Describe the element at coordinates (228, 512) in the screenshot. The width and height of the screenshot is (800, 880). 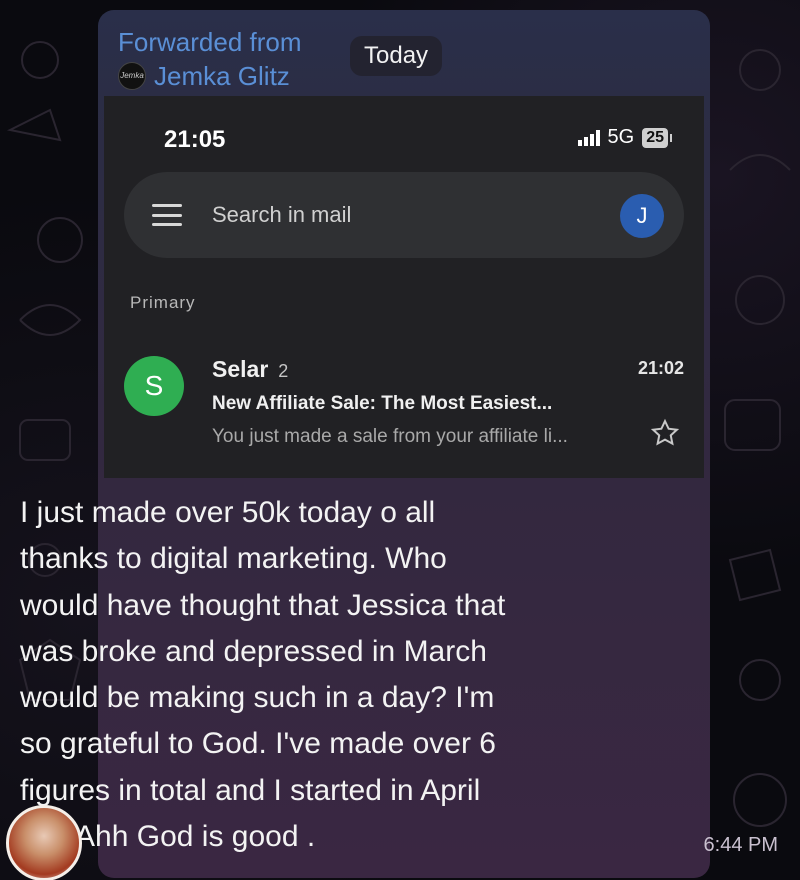
I see `message-line: I just made over 50k today o all` at that location.